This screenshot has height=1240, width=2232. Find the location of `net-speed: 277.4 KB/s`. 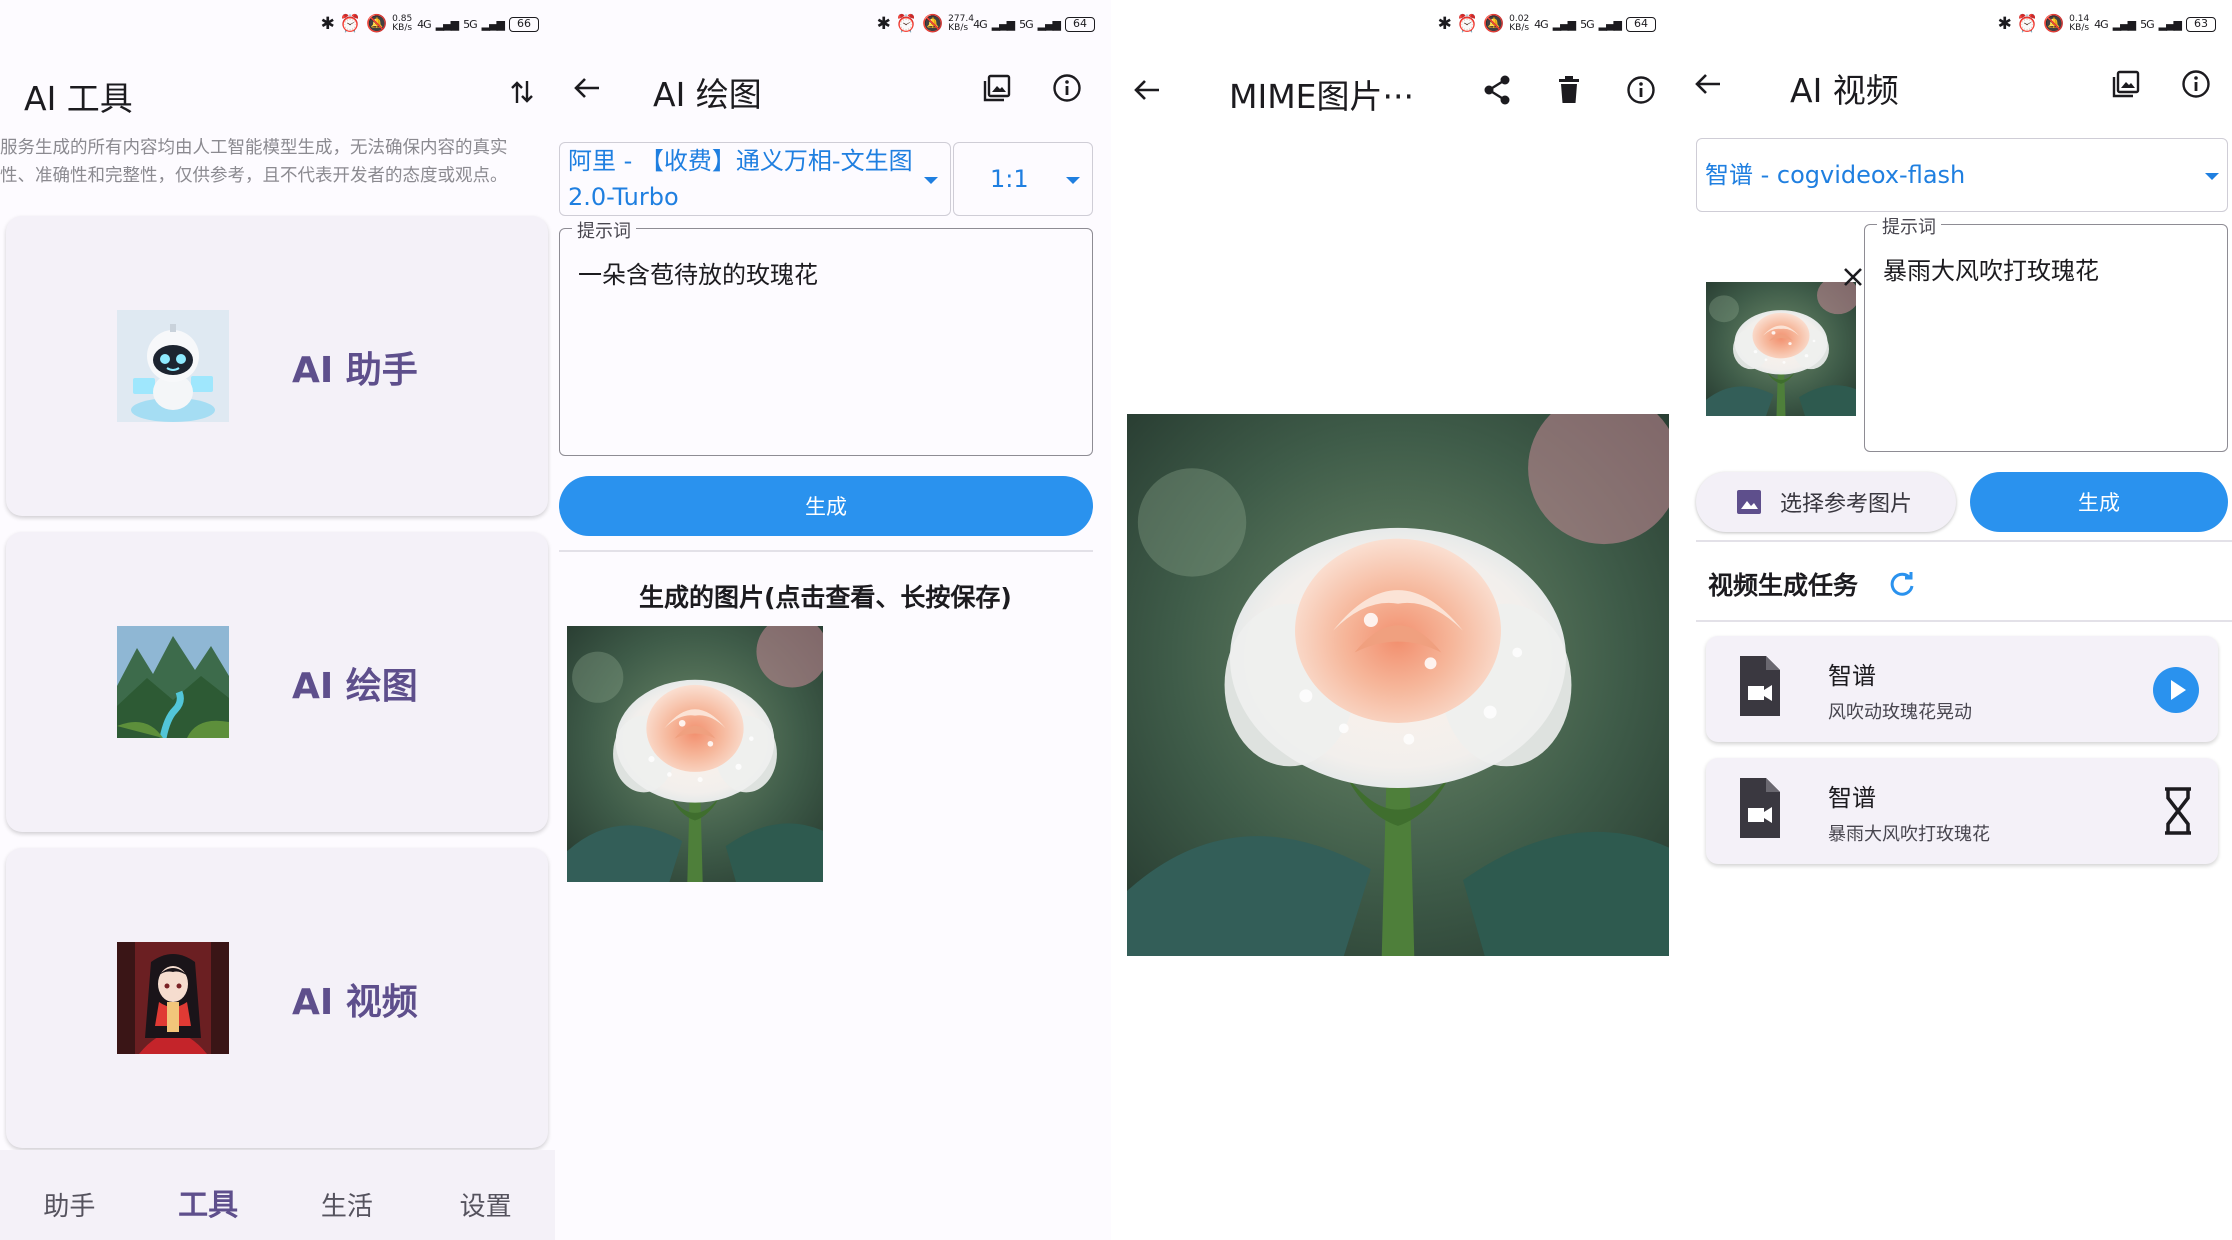

net-speed: 277.4 KB/s is located at coordinates (961, 23).